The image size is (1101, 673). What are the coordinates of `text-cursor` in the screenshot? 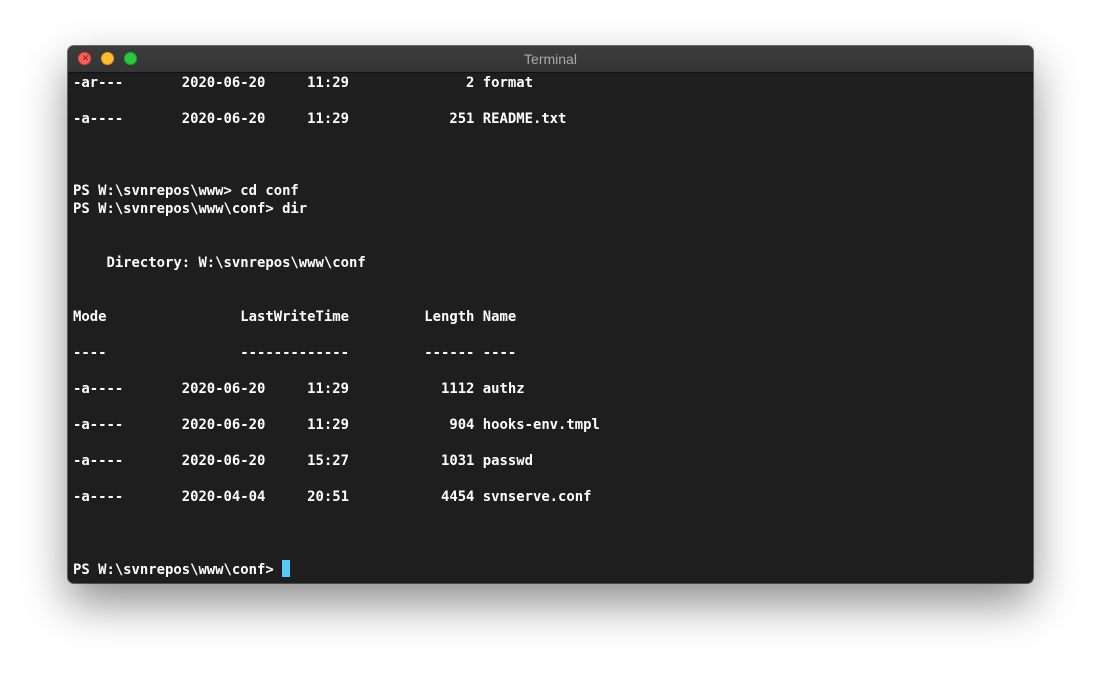 It's located at (286, 568).